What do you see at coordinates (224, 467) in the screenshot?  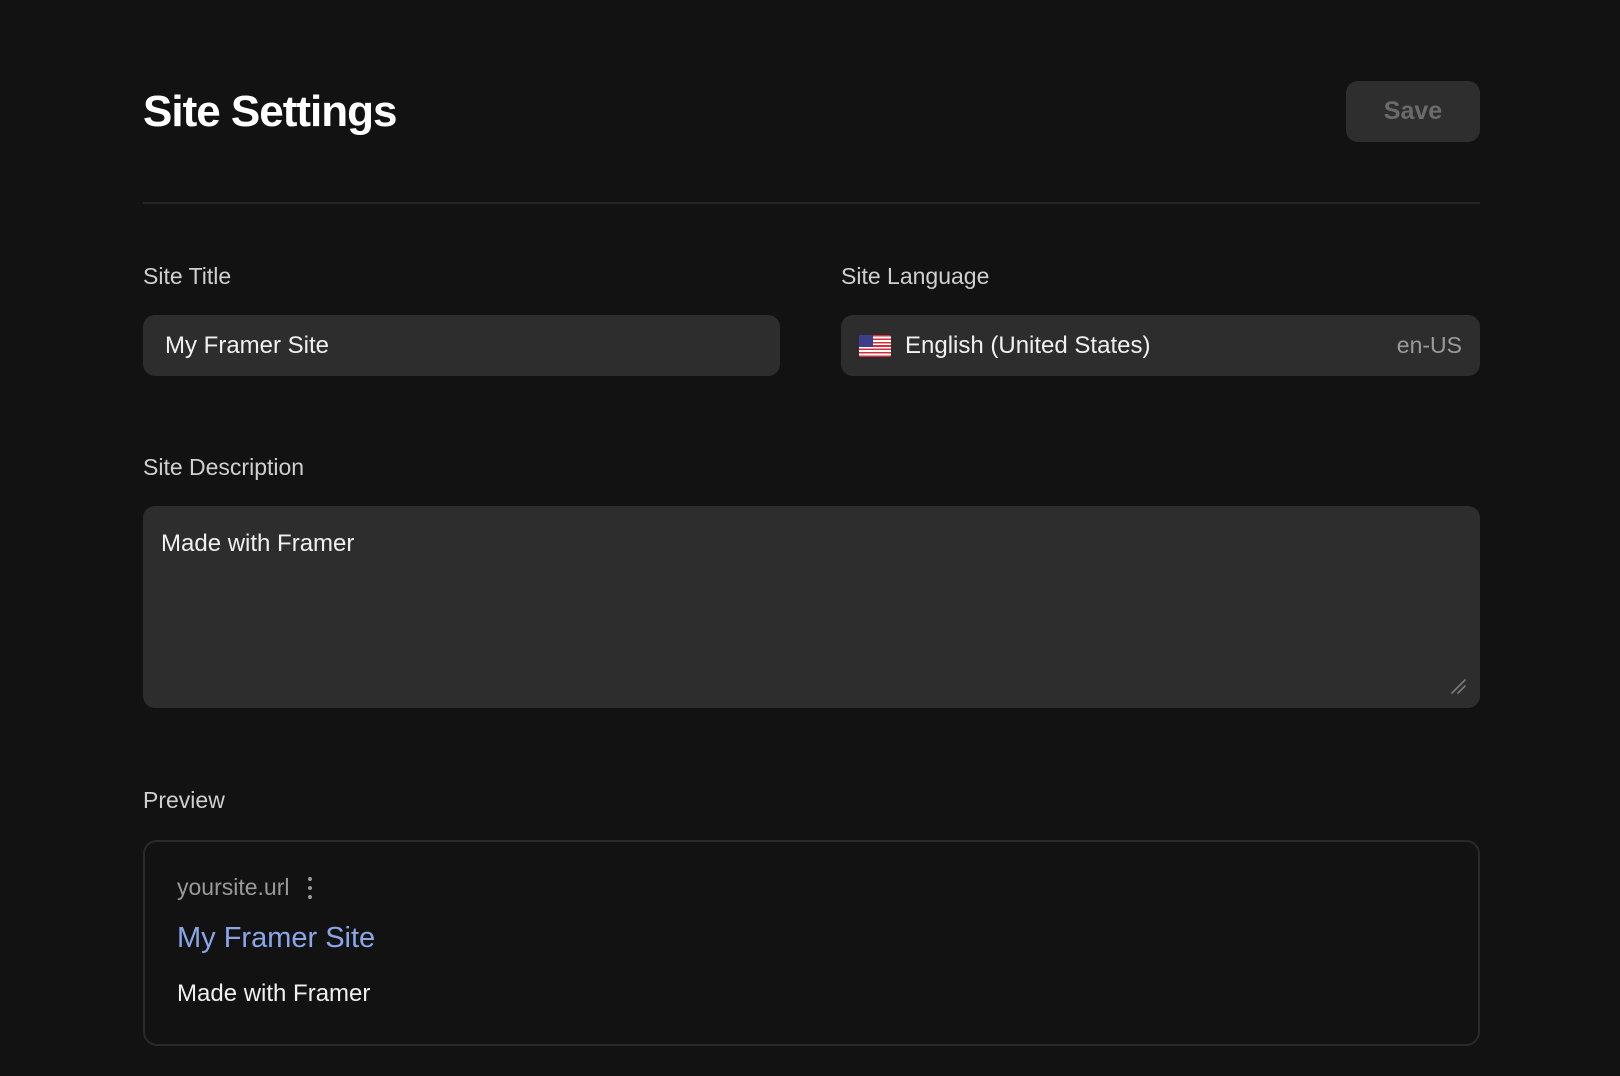 I see `site-description-label: Site Description` at bounding box center [224, 467].